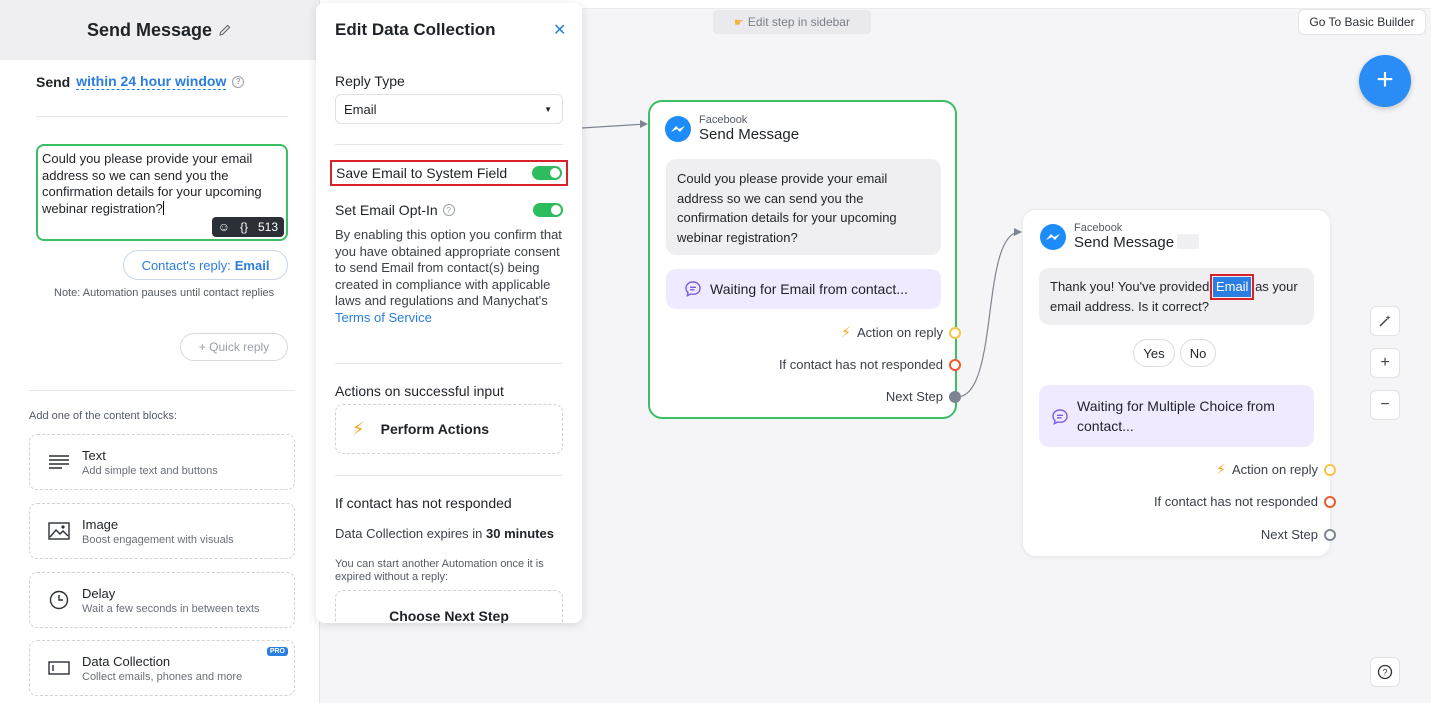 The width and height of the screenshot is (1431, 703). I want to click on expiry-row: Data Collection expires in 30 minutes, so click(444, 533).